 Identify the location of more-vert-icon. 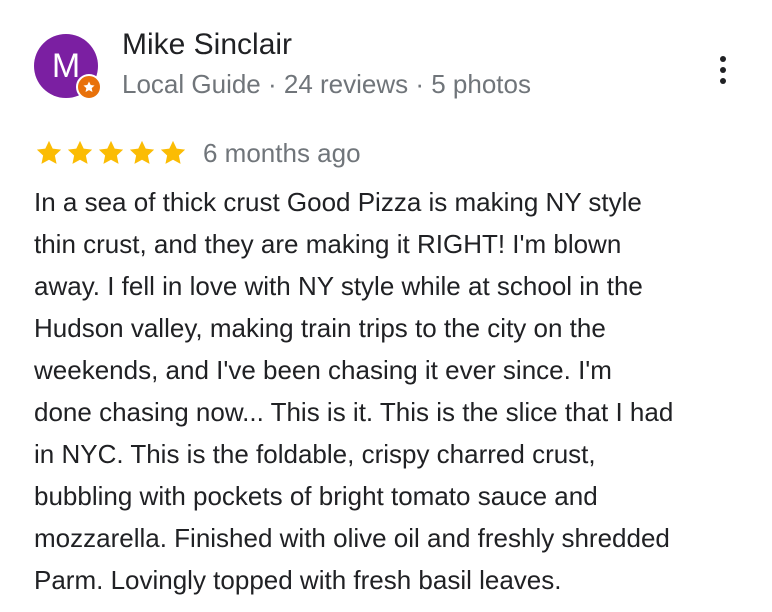
(723, 59).